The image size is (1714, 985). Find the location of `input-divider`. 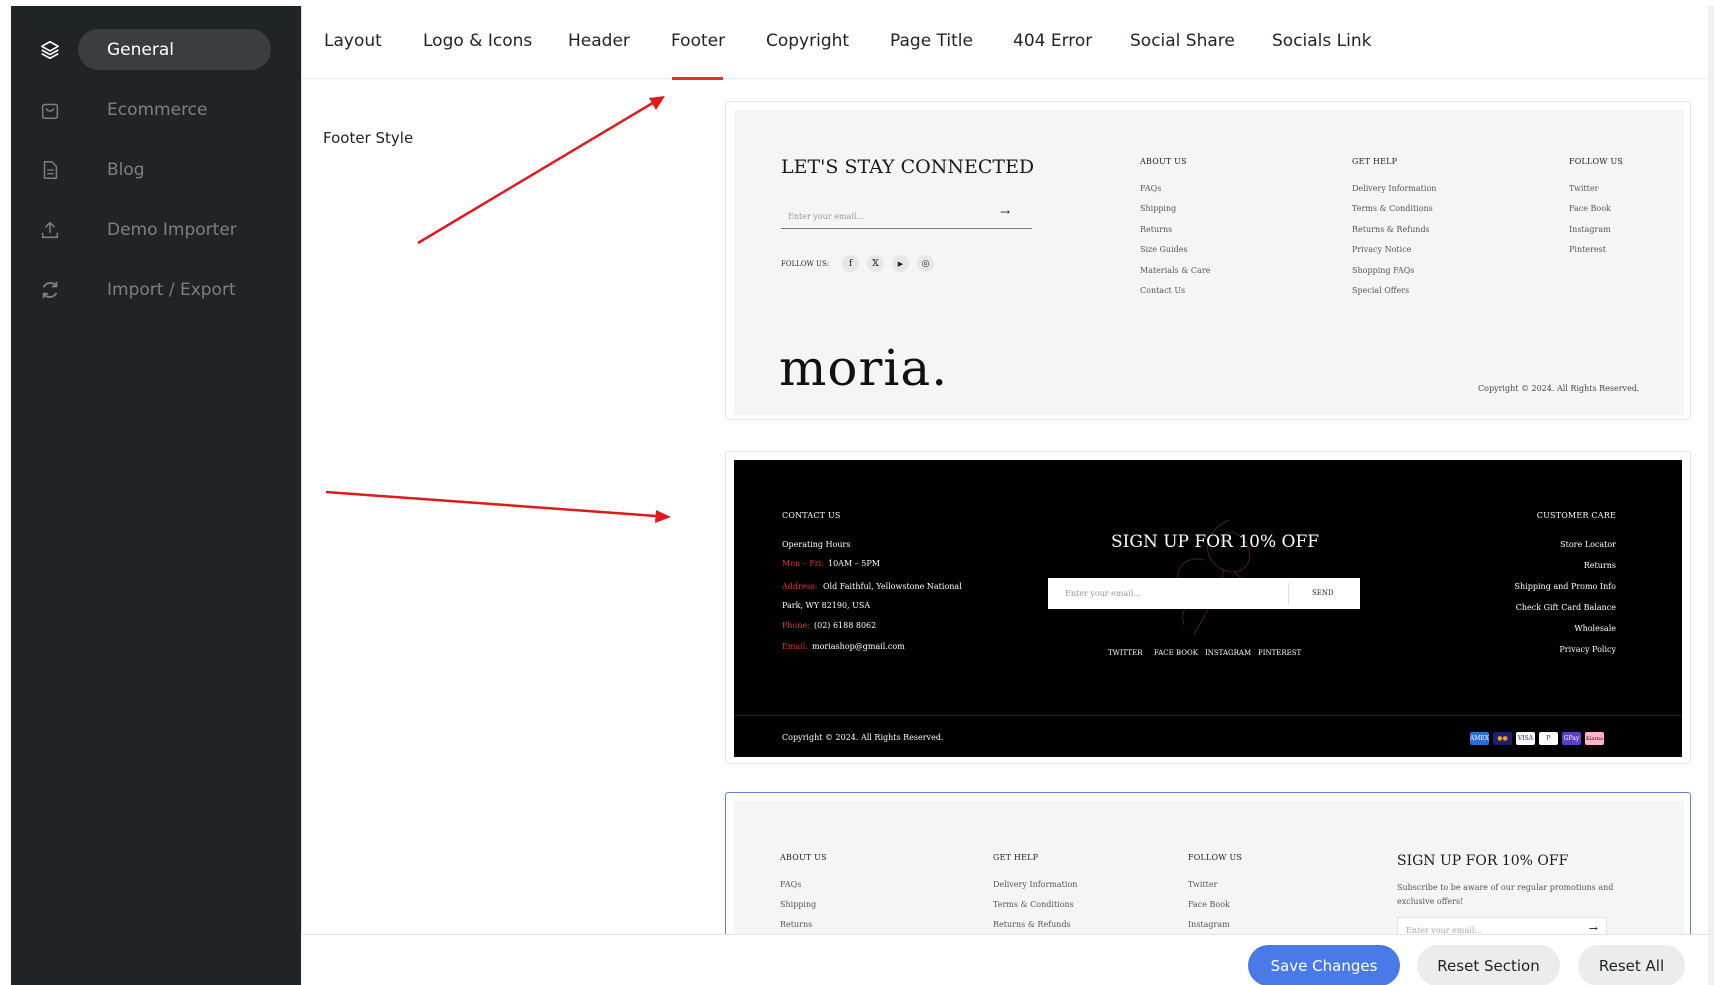

input-divider is located at coordinates (1288, 593).